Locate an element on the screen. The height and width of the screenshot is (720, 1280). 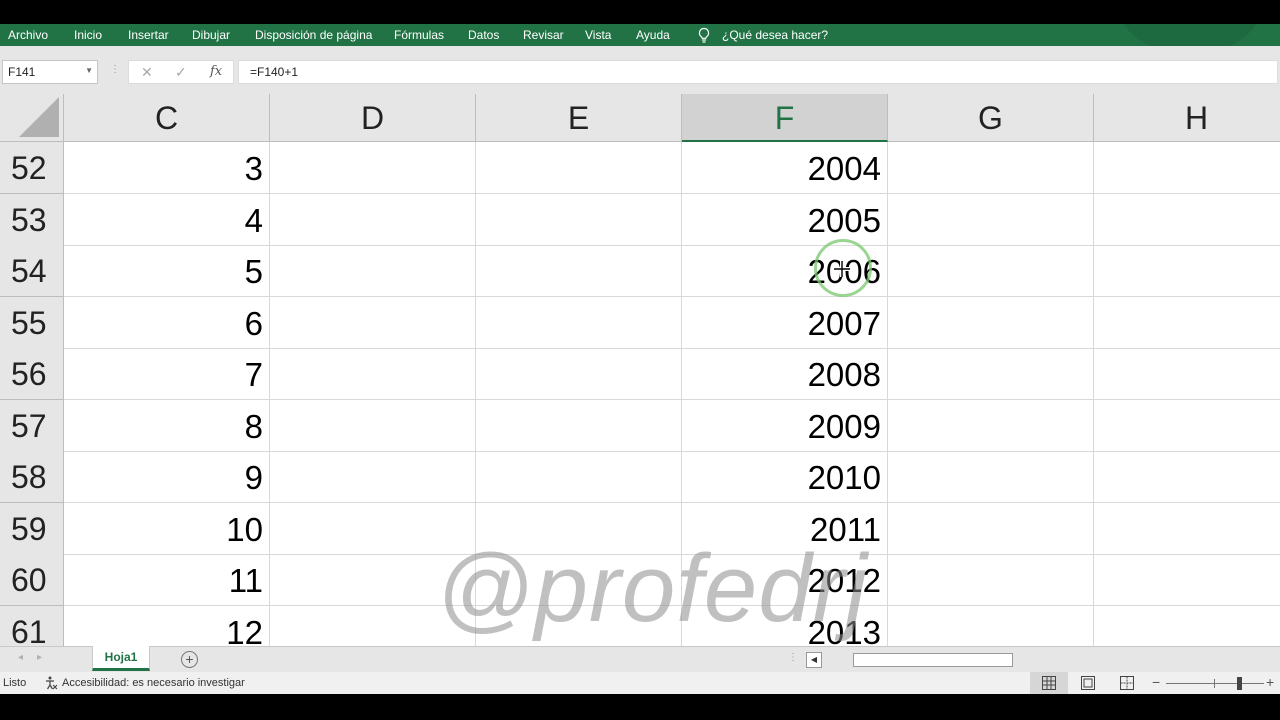
tab-disposicion: Disposición de página is located at coordinates (313, 35).